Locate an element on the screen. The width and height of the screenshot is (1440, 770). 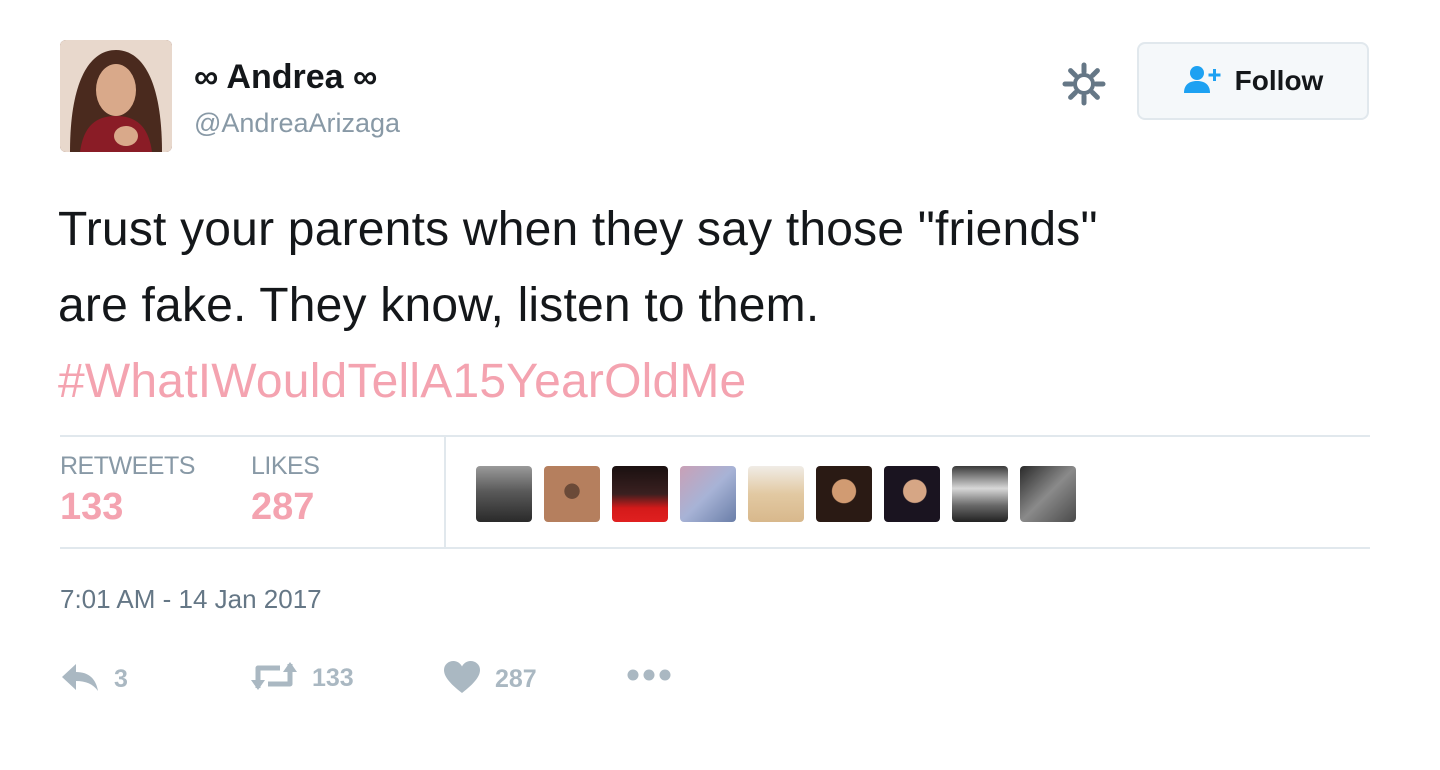
stats-bottom-divider is located at coordinates (715, 548).